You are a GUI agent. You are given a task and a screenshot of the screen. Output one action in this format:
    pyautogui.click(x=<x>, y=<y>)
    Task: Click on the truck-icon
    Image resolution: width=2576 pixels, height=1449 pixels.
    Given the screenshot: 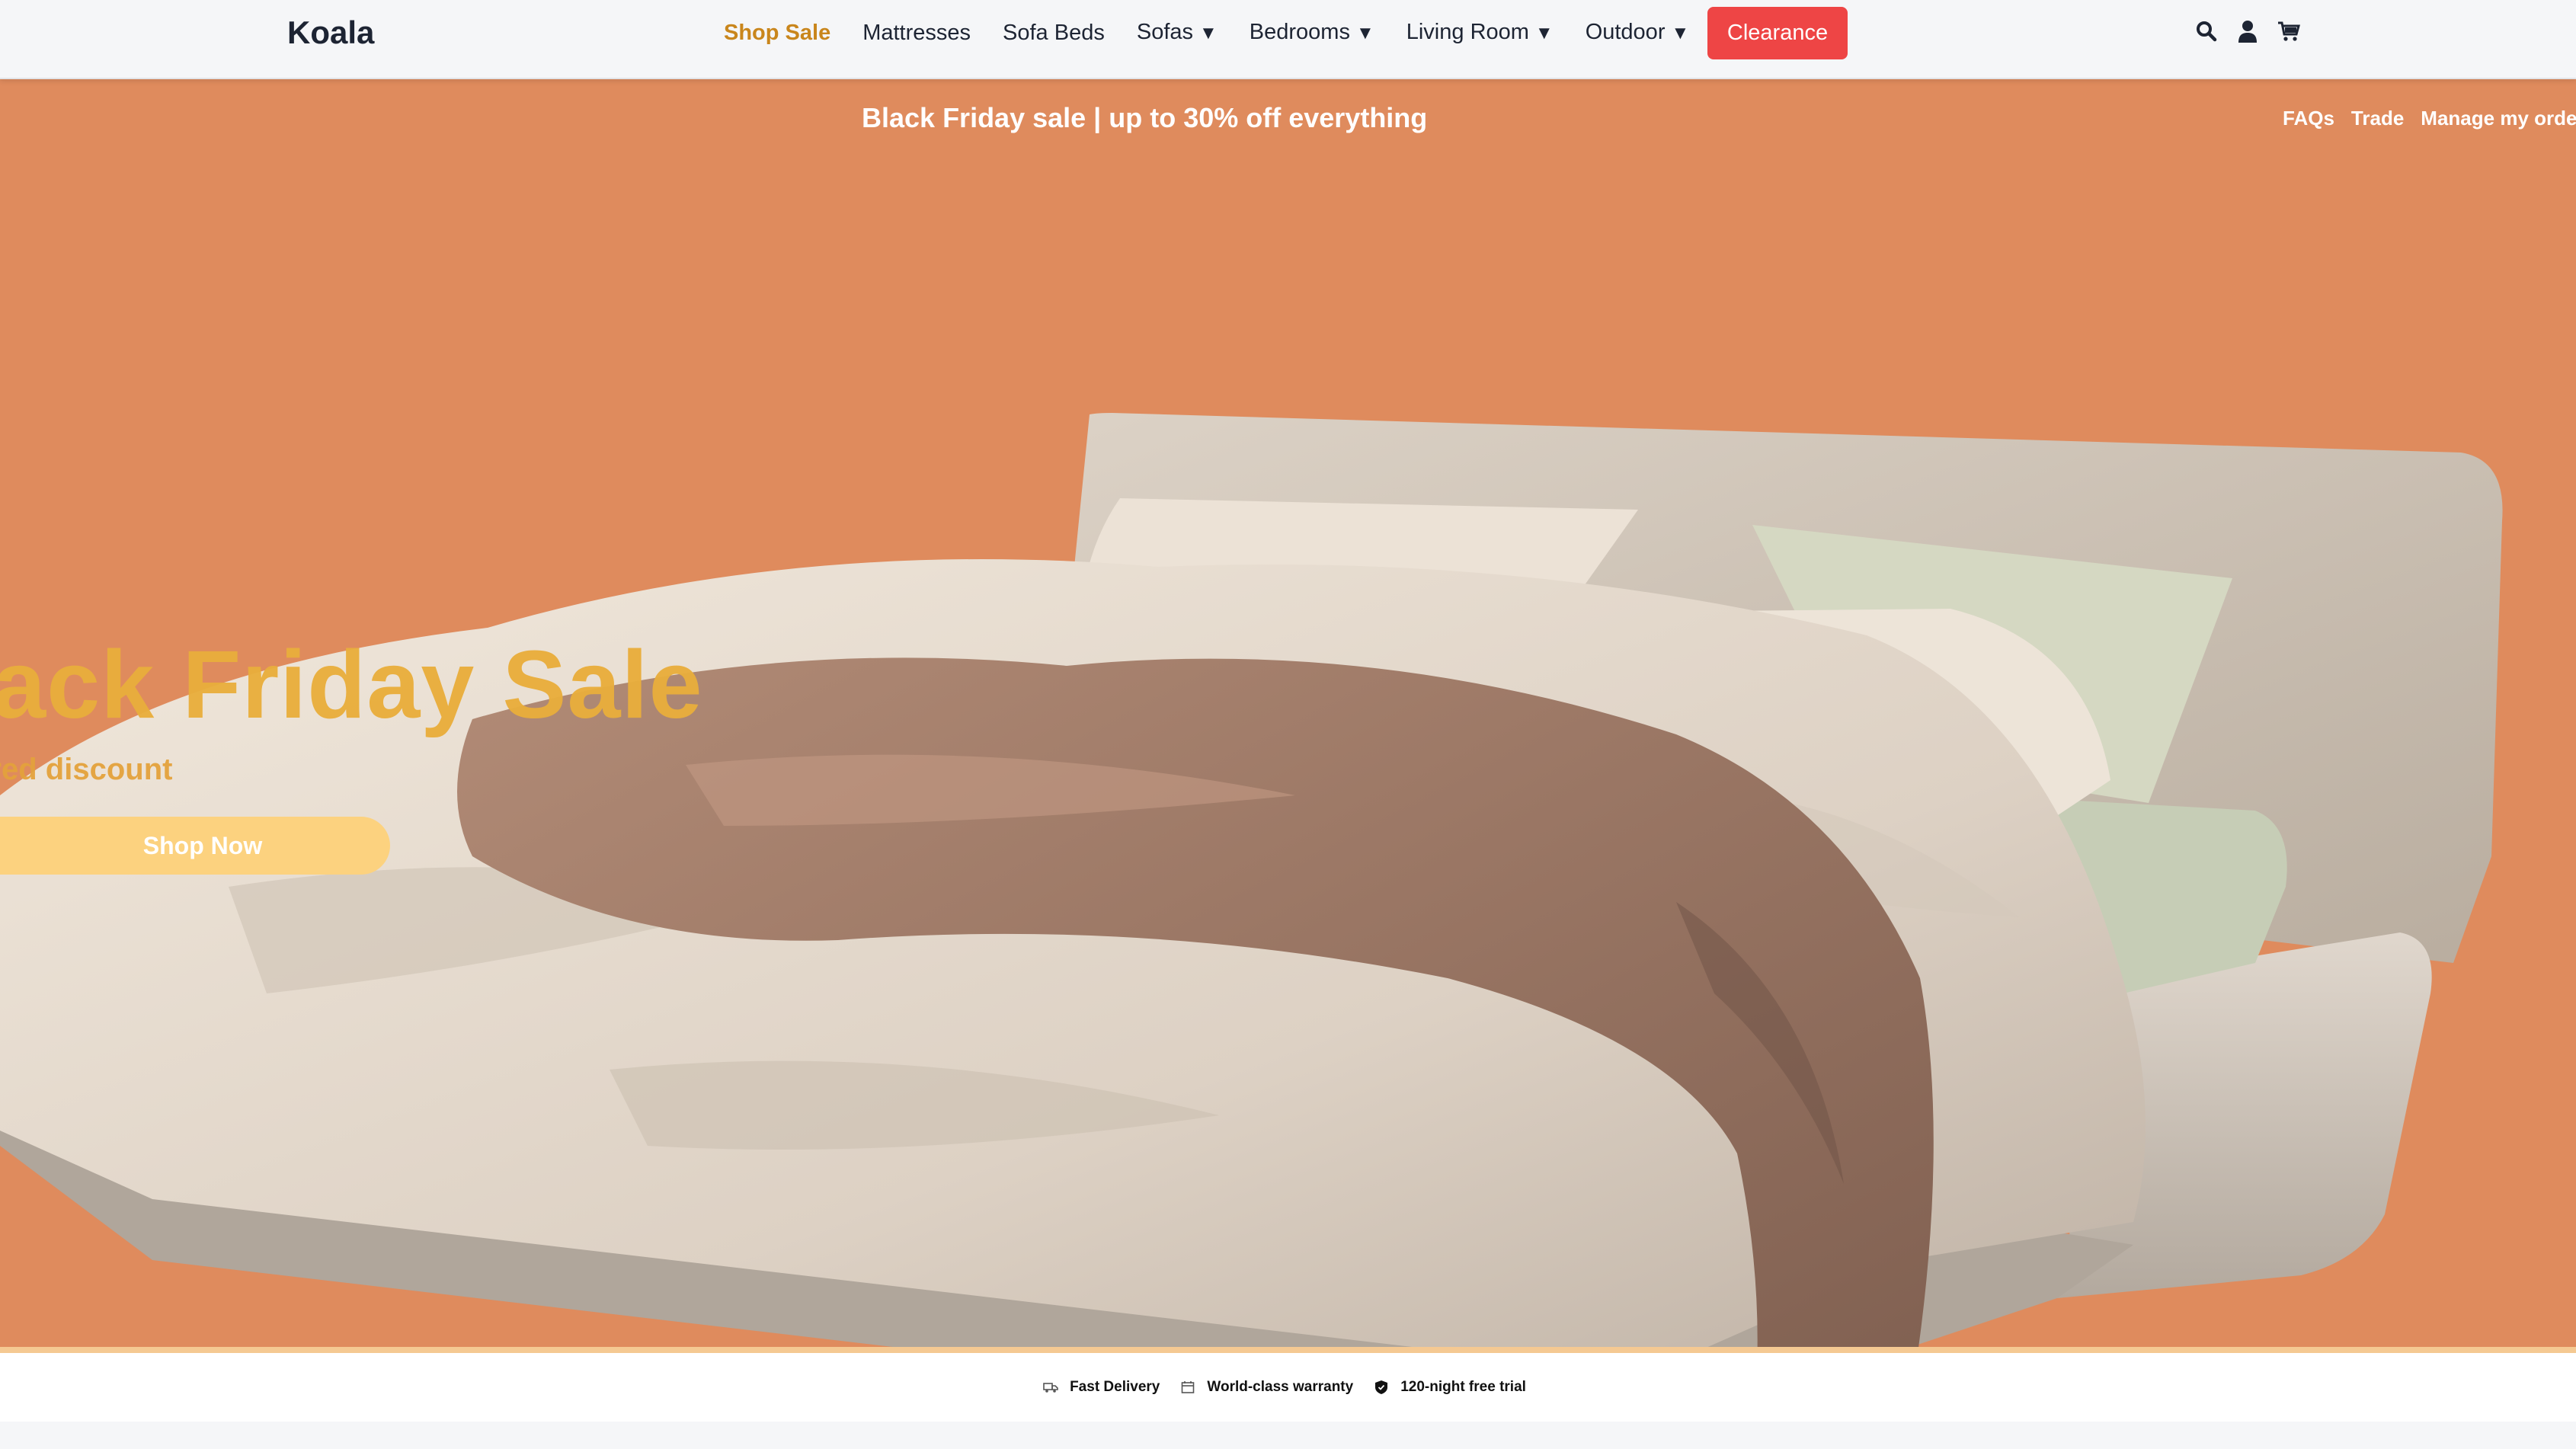 What is the action you would take?
    pyautogui.click(x=1050, y=1387)
    